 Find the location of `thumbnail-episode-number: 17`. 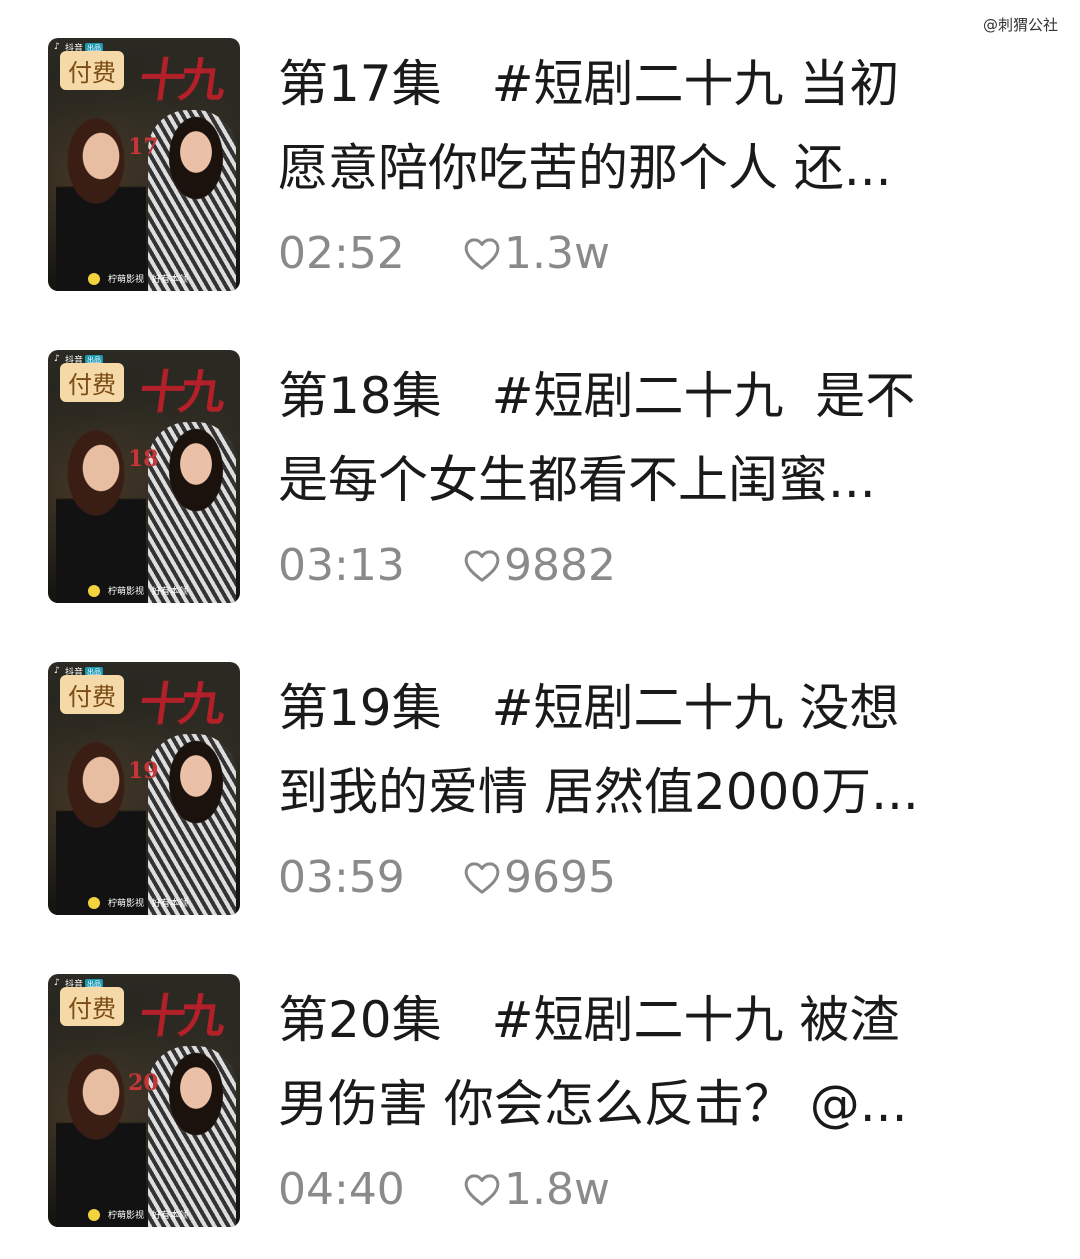

thumbnail-episode-number: 17 is located at coordinates (143, 147).